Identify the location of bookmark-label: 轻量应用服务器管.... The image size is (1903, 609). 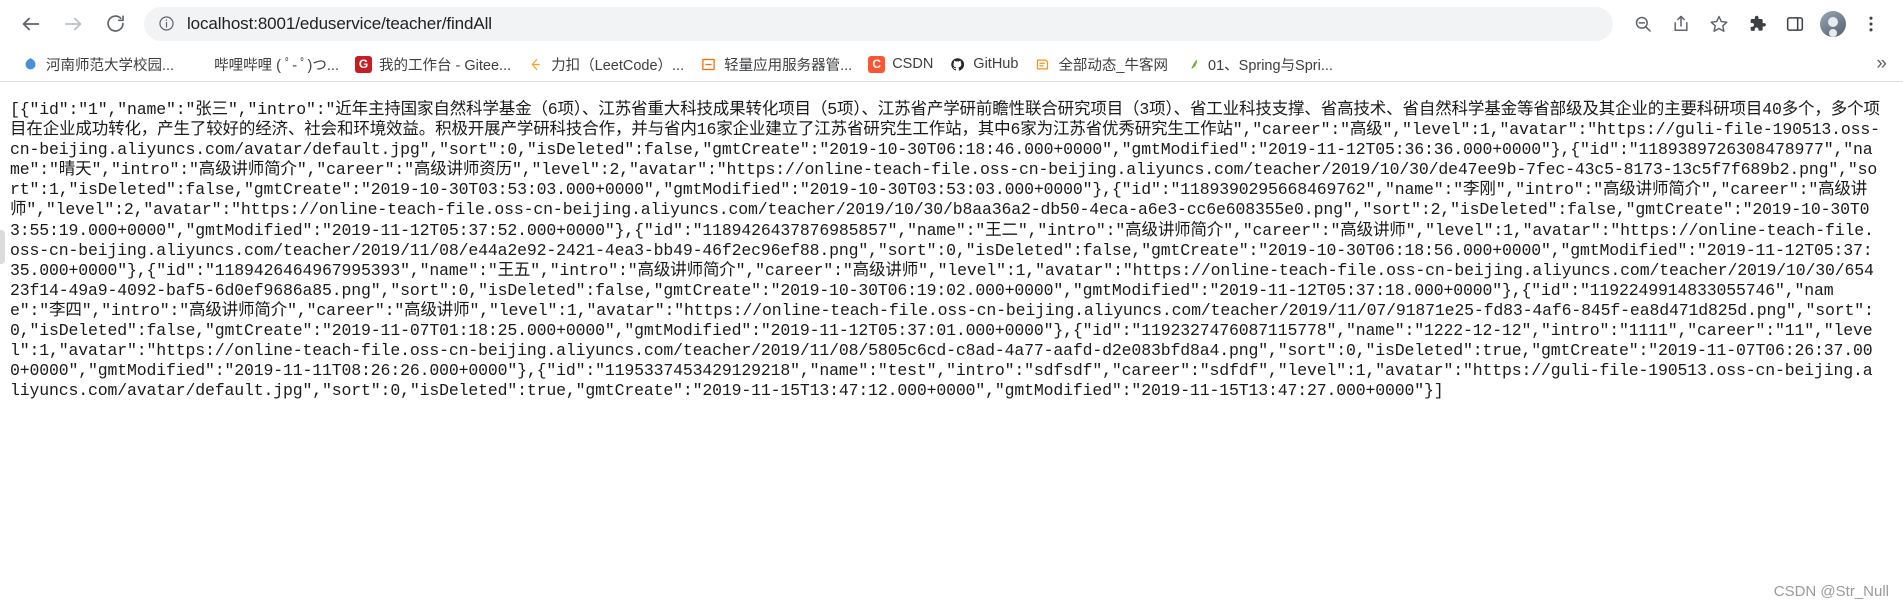
(788, 65).